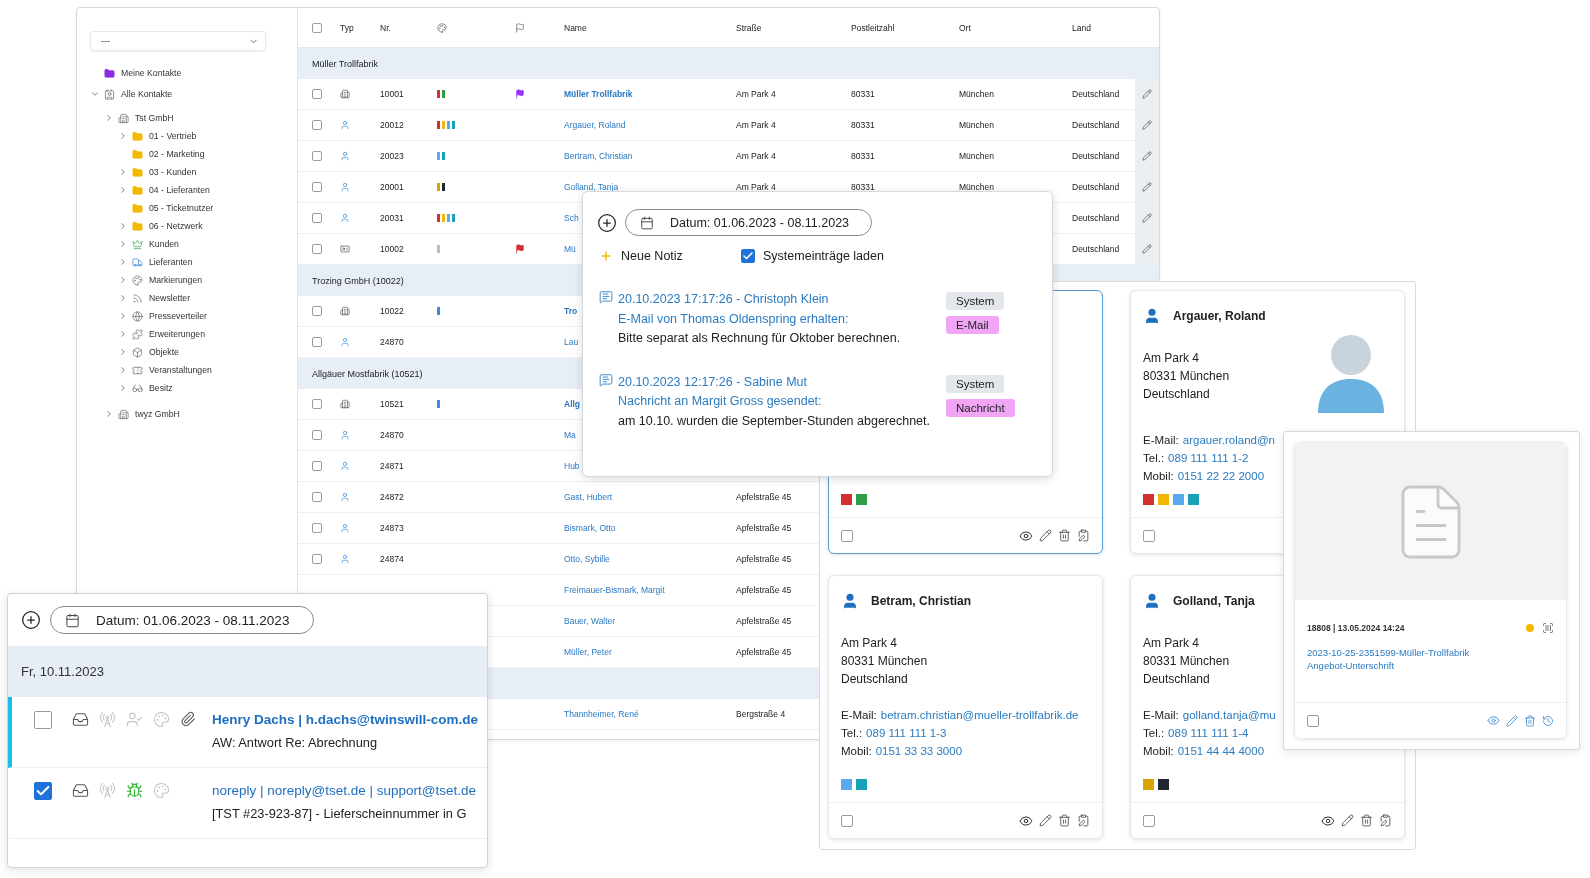 The height and width of the screenshot is (878, 1590). What do you see at coordinates (590, 528) in the screenshot?
I see `contact-link: Bismark, Otto` at bounding box center [590, 528].